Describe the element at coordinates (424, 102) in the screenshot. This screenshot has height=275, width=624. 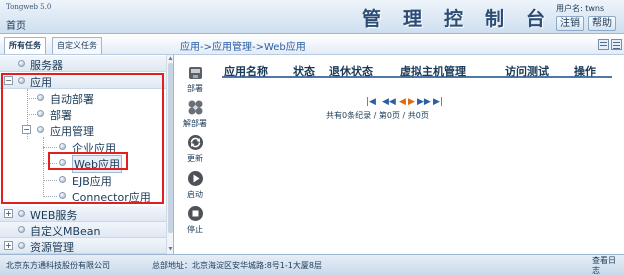
I see `next-fast-icon: ▶▶` at that location.